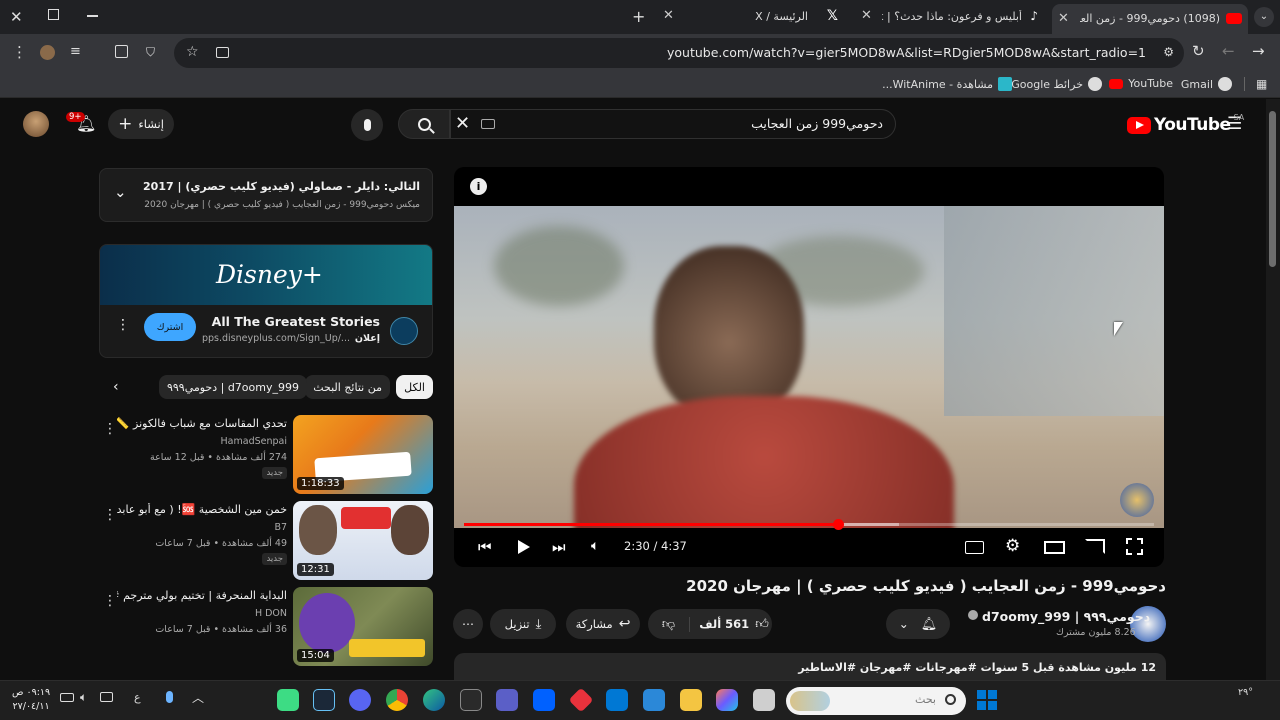  What do you see at coordinates (809, 524) in the screenshot?
I see `progress-bar` at bounding box center [809, 524].